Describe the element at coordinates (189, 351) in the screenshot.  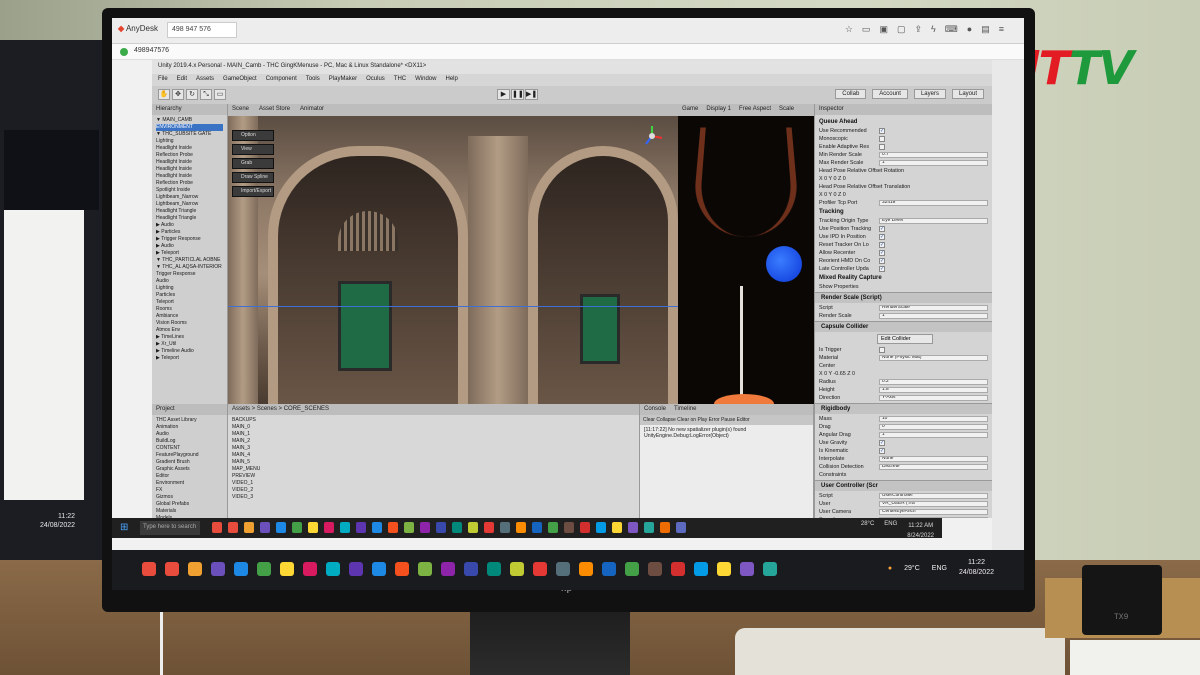
I see `hierarchy-item: ▶ Timeline Audio` at that location.